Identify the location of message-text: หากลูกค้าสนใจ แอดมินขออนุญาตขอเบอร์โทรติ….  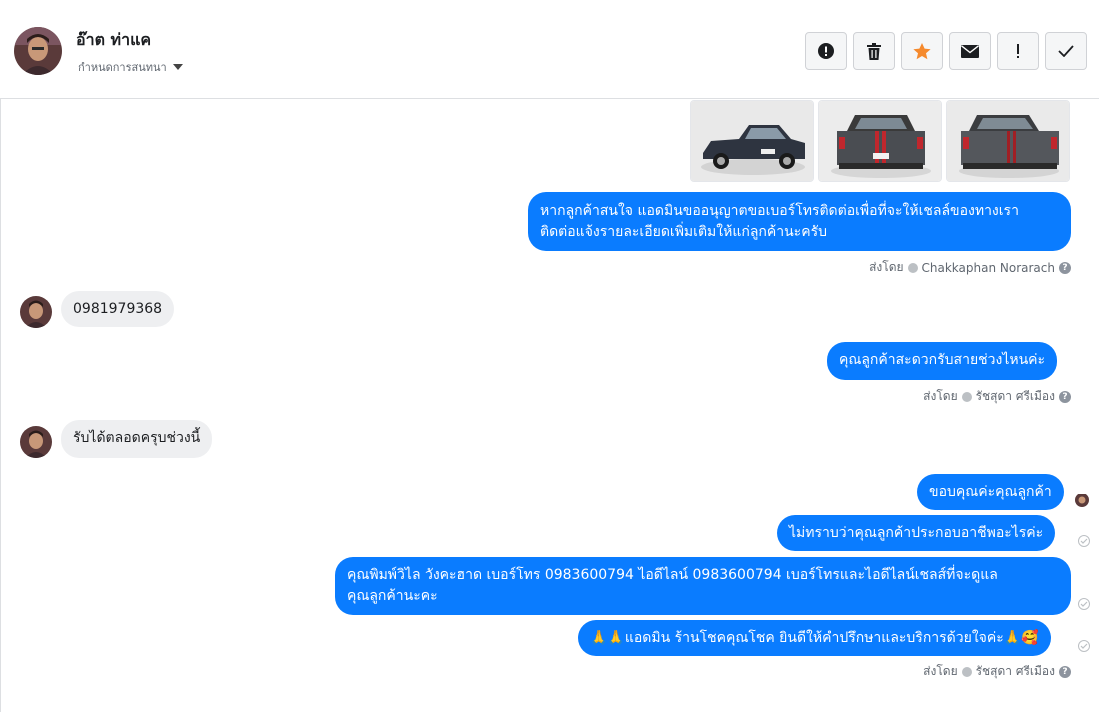
(779, 211).